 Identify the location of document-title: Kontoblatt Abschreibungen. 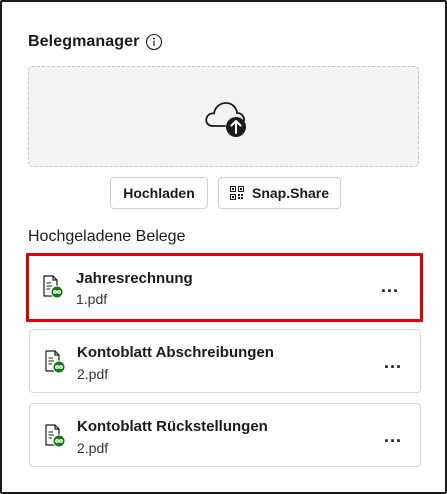
(175, 352).